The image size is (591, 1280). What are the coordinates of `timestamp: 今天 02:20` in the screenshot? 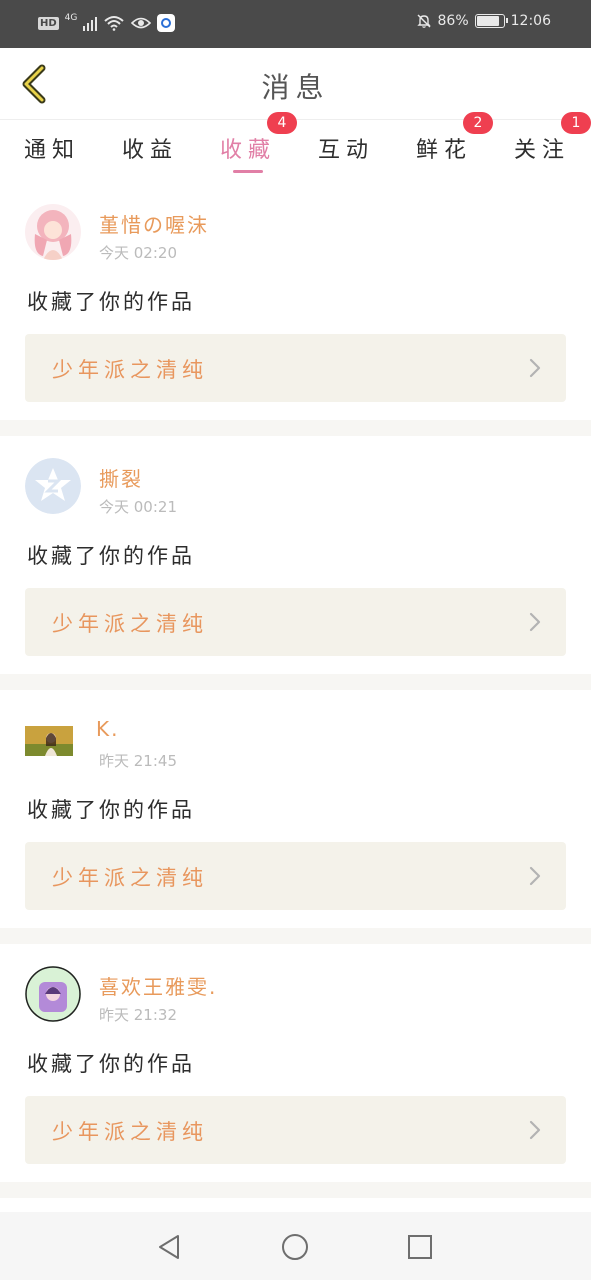 It's located at (138, 253).